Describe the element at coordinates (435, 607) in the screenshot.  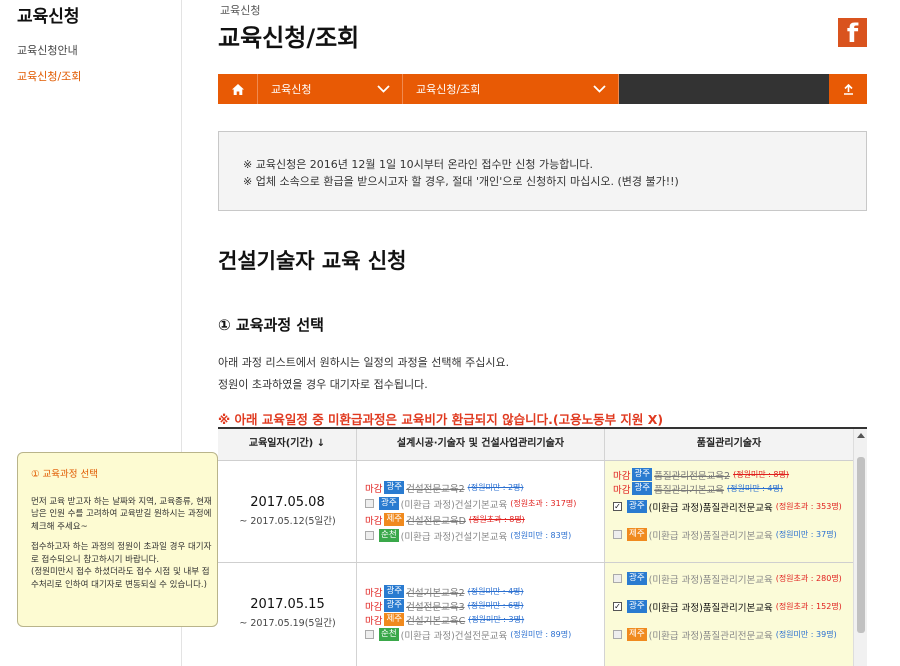
I see `course-name: 건설전문교육3` at that location.